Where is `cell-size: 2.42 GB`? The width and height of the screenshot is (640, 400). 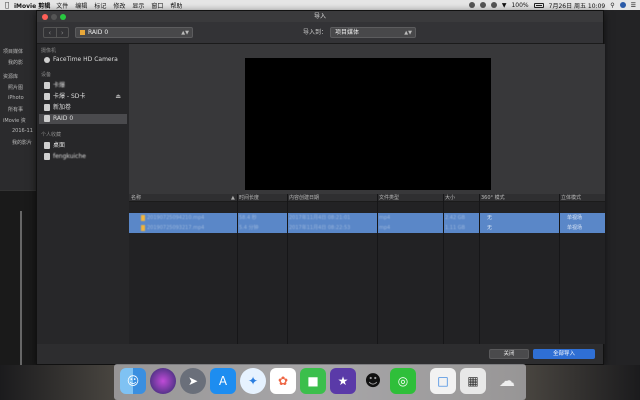 cell-size: 2.42 GB is located at coordinates (455, 218).